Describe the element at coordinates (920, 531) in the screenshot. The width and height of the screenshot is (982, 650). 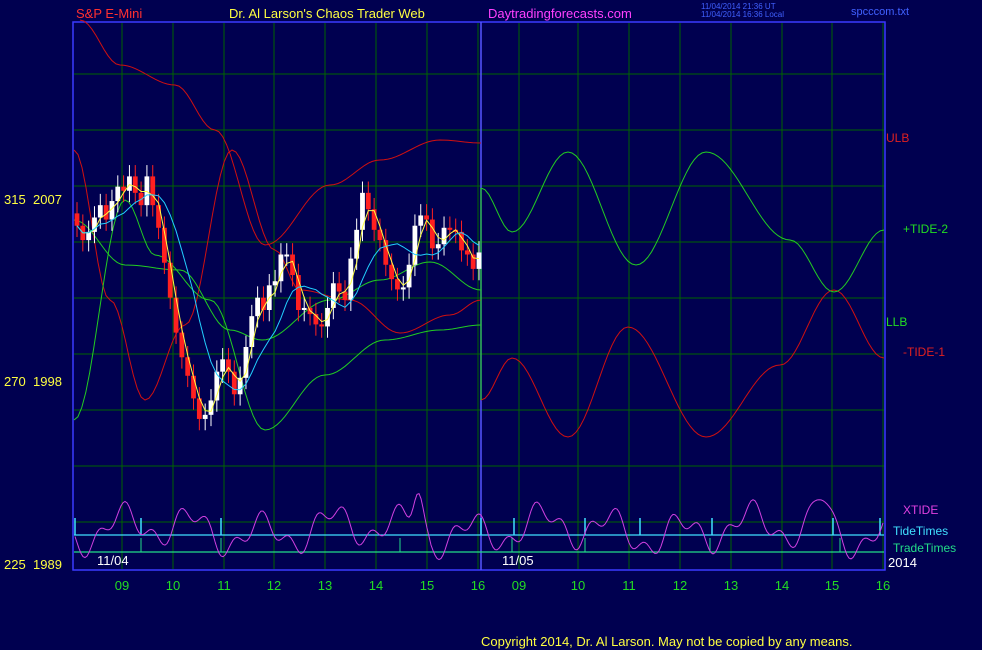
I see `tidetimes-label: TideTimes` at that location.